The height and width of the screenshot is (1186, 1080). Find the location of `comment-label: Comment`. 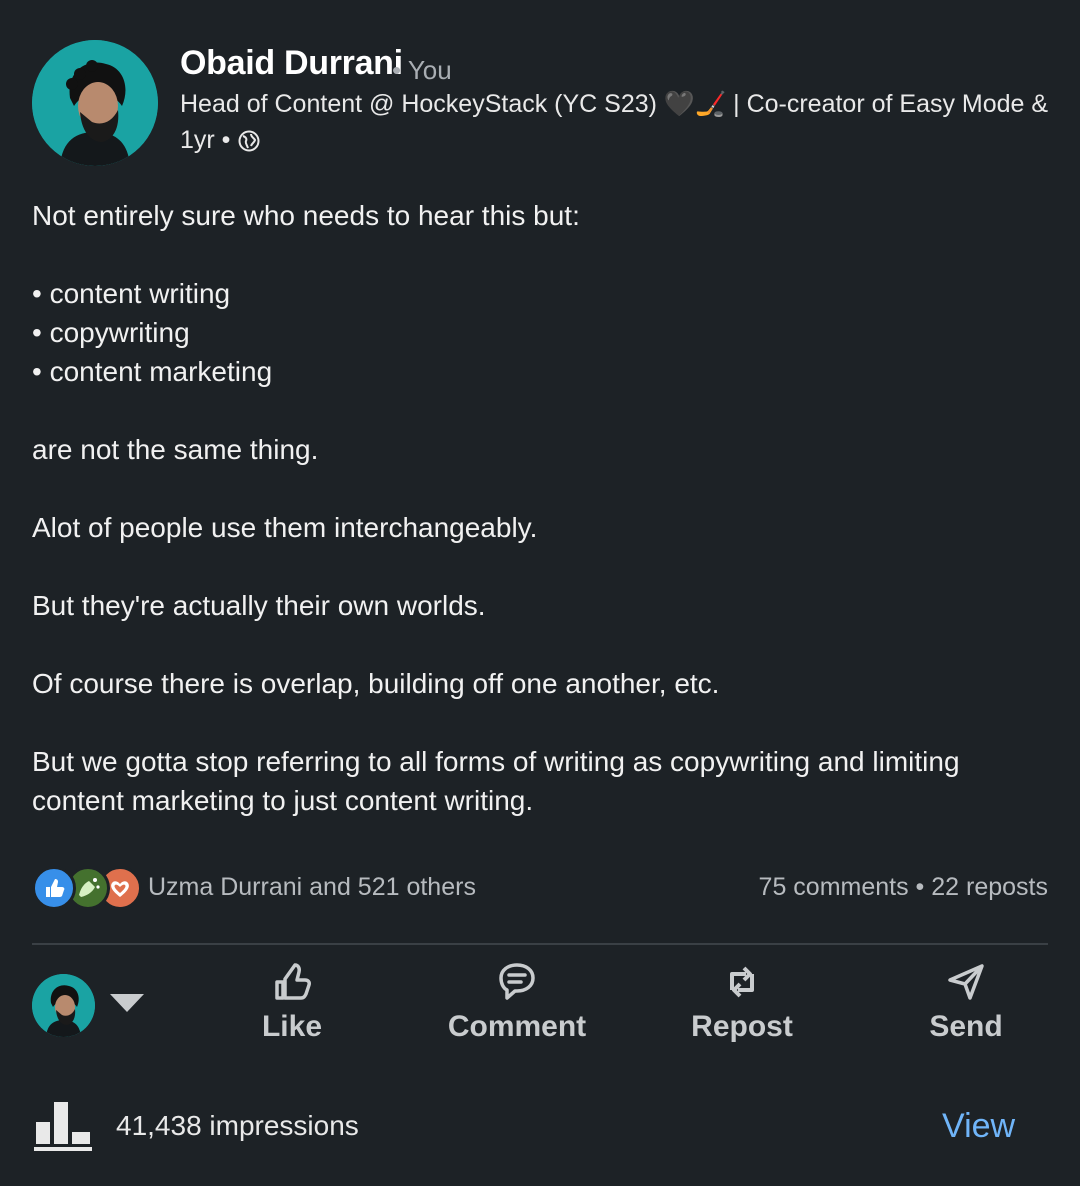

comment-label: Comment is located at coordinates (517, 1026).